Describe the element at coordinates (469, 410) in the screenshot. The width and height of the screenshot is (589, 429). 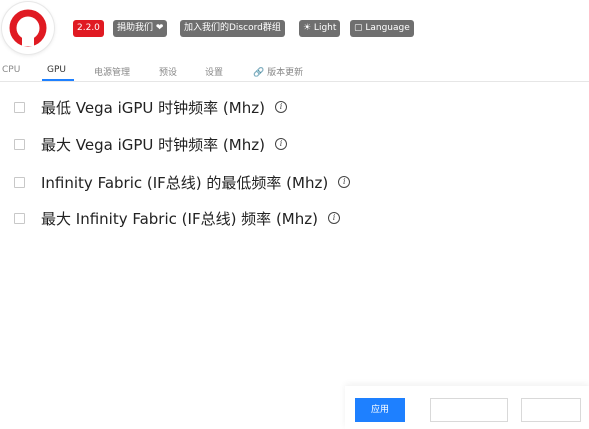
I see `secondary-button` at that location.